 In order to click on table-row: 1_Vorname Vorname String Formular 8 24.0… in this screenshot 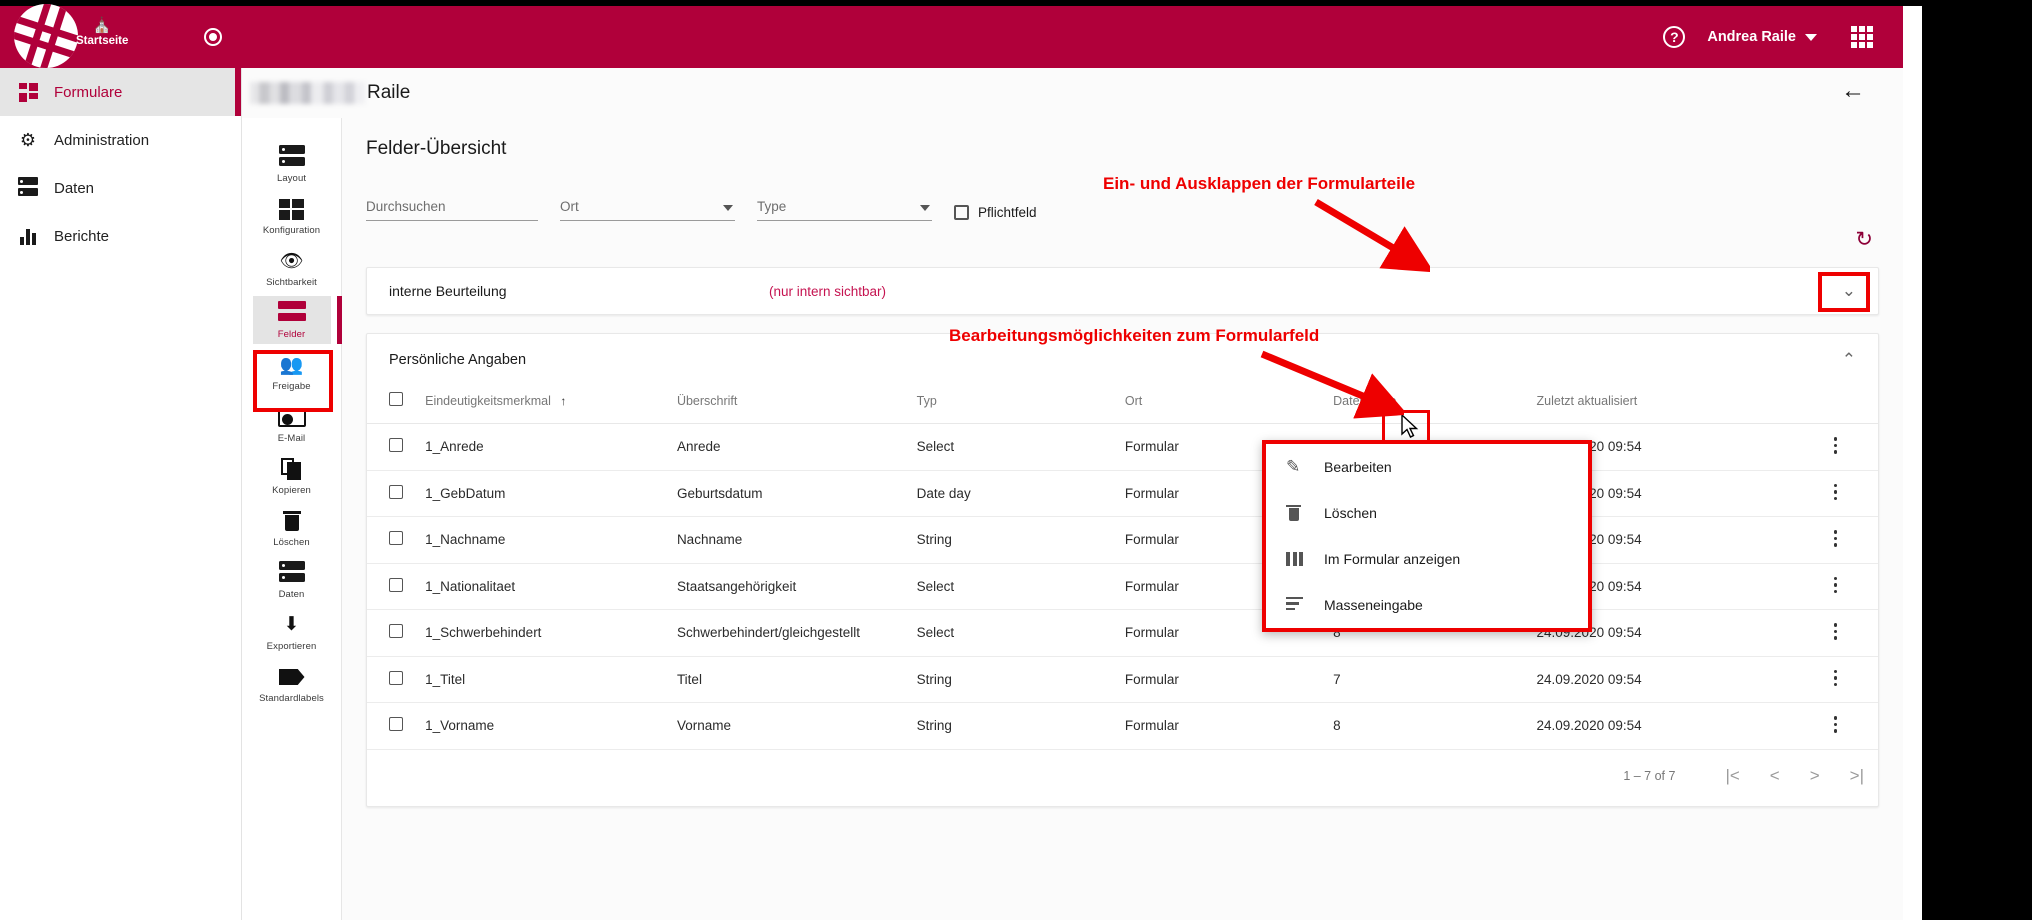, I will do `click(1122, 726)`.